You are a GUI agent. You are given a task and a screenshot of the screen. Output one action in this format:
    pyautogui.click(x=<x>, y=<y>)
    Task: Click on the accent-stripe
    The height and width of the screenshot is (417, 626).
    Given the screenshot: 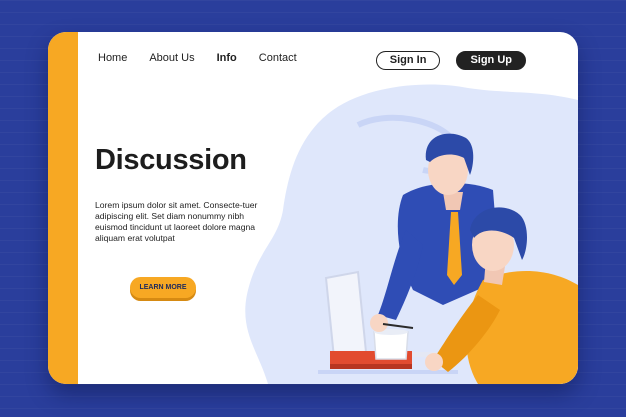 What is the action you would take?
    pyautogui.click(x=63, y=208)
    